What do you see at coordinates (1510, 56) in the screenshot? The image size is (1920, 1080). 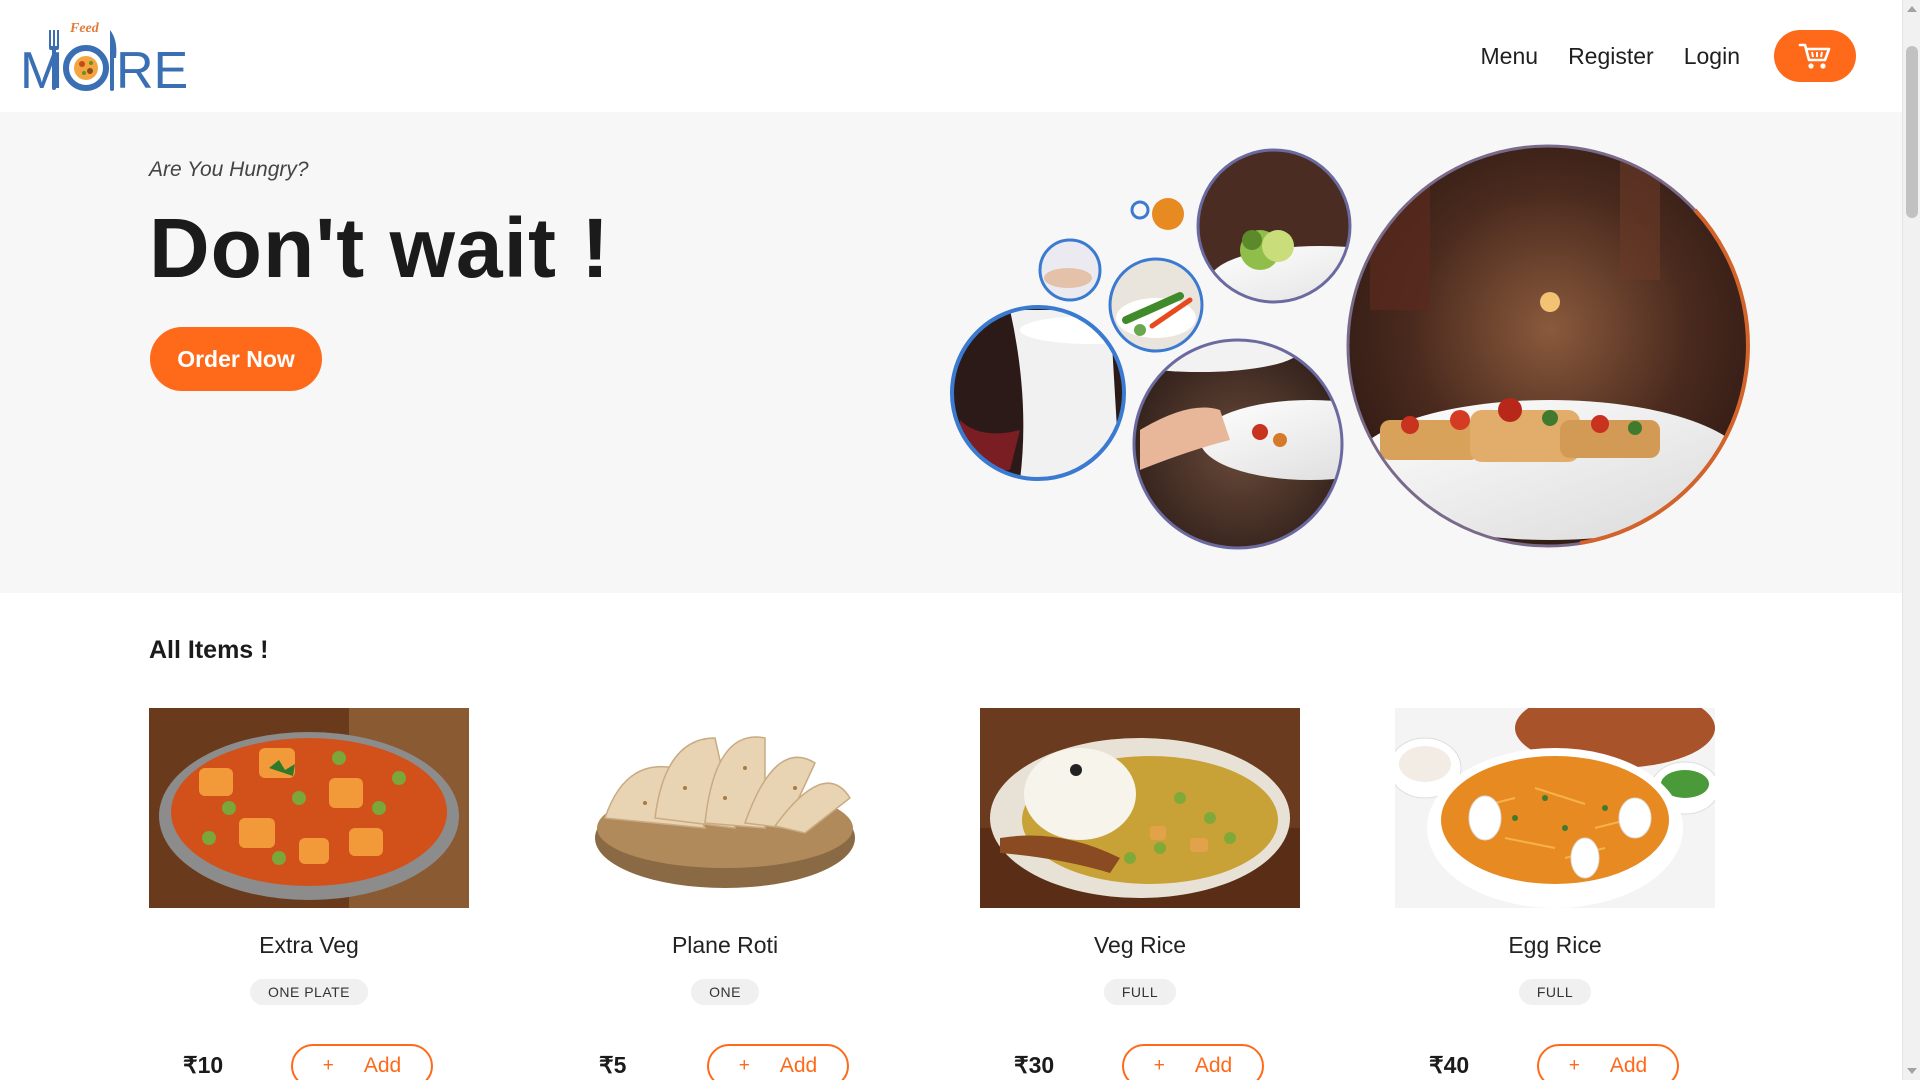 I see `nav-menu-link: Menu` at bounding box center [1510, 56].